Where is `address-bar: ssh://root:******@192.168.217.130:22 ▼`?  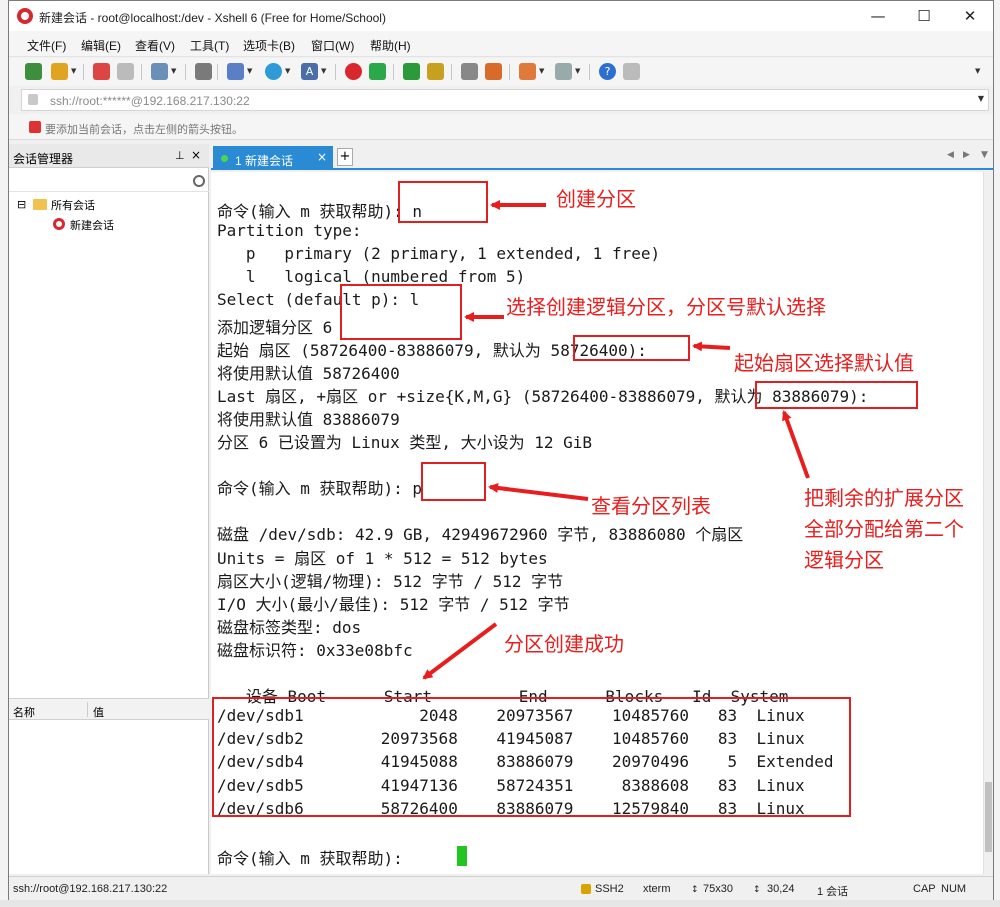
address-bar: ssh://root:******@192.168.217.130:22 ▼ is located at coordinates (505, 100).